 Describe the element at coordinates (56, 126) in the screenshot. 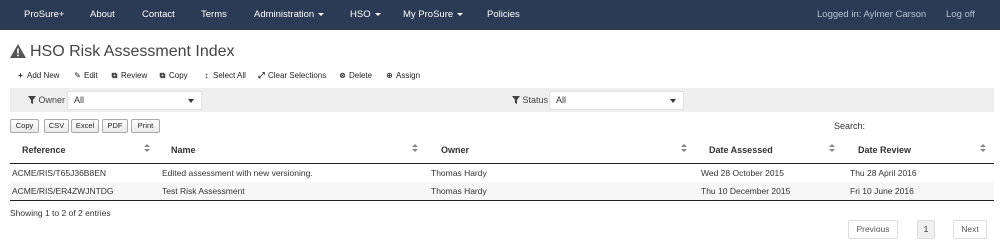

I see `export-csv-button: CSV` at that location.